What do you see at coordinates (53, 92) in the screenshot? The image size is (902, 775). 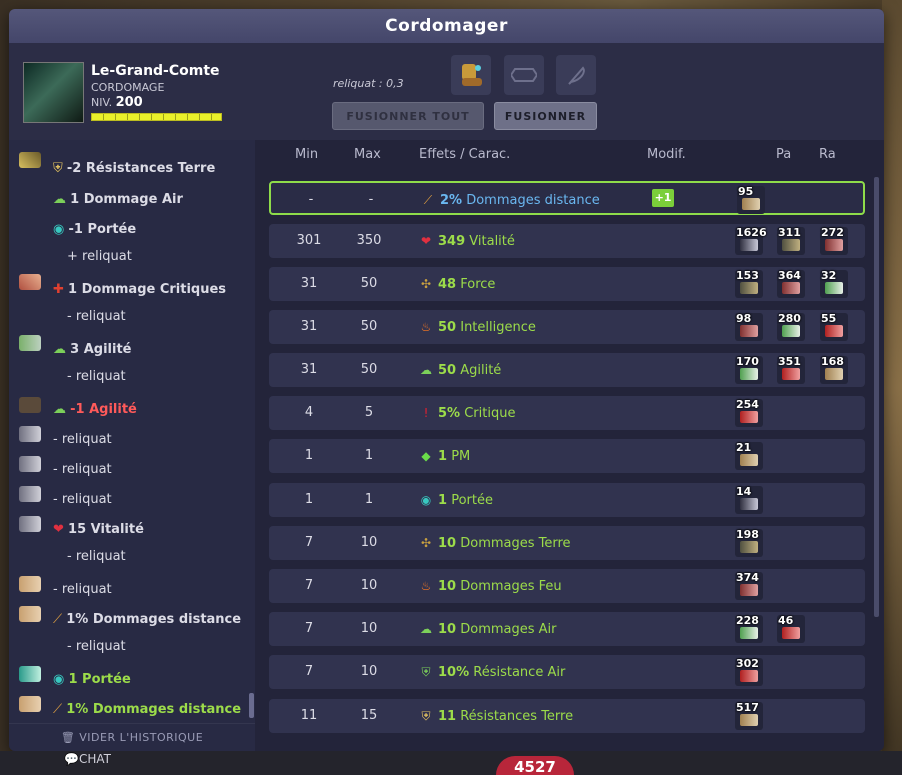 I see `character-portrait` at bounding box center [53, 92].